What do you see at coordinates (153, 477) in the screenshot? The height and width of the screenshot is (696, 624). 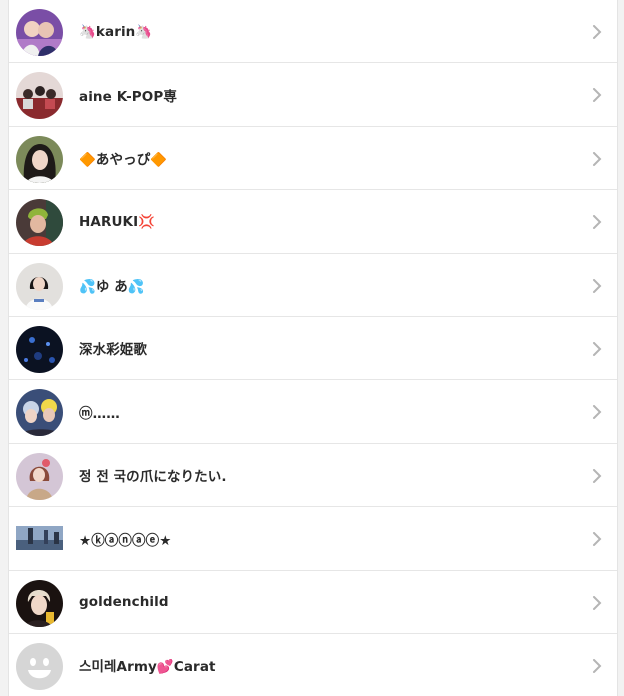 I see `contact-name: 정 전 국の爪になりたい.` at bounding box center [153, 477].